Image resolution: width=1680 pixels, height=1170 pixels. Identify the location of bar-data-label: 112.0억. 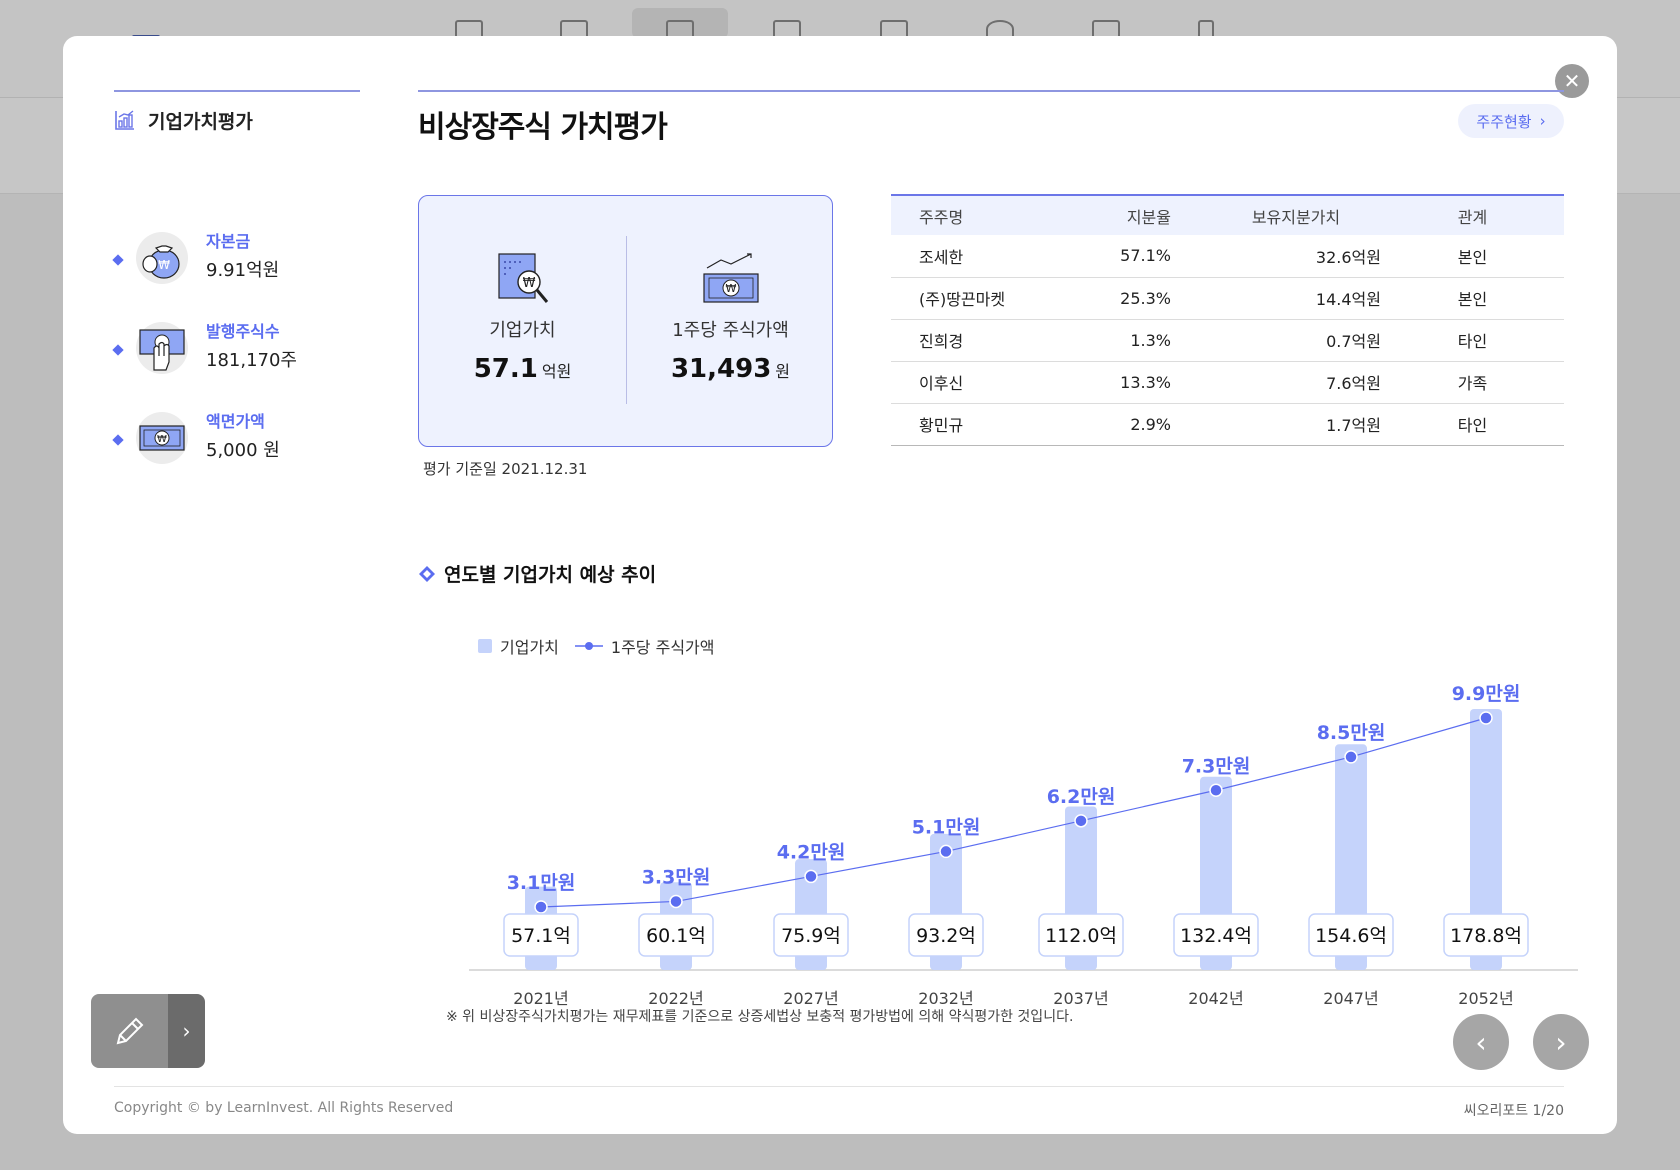
(1081, 936).